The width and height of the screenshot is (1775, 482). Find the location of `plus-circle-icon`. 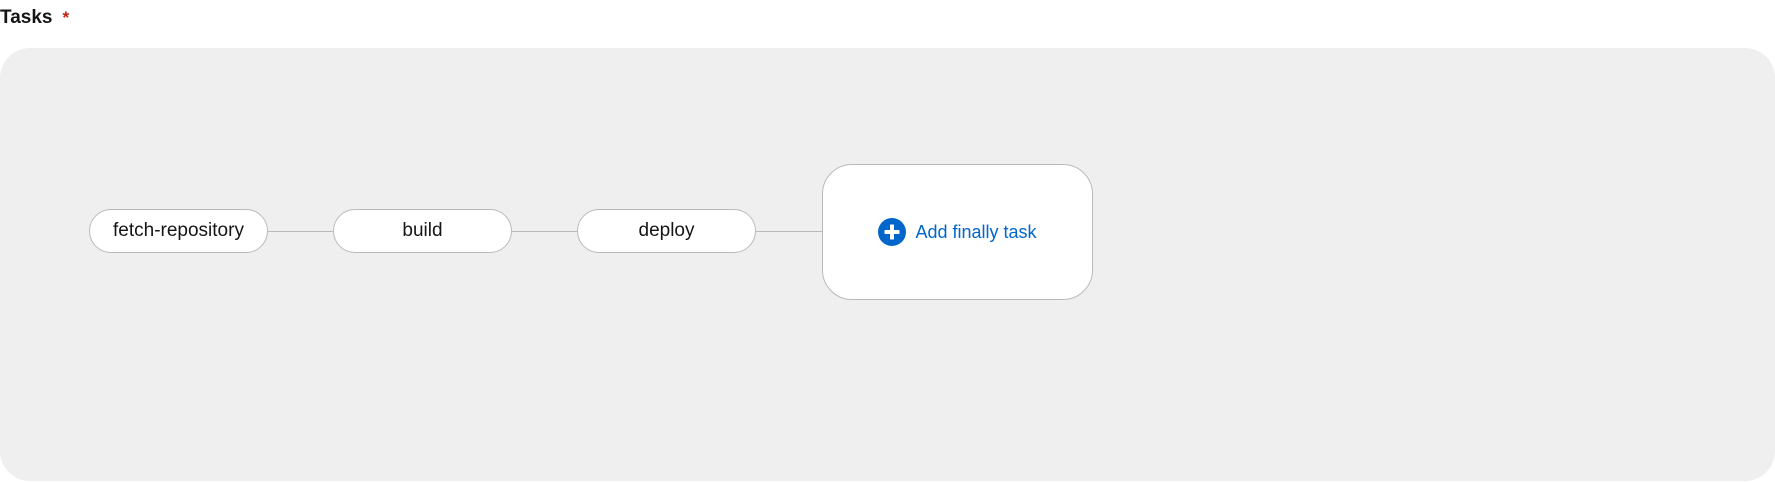

plus-circle-icon is located at coordinates (892, 232).